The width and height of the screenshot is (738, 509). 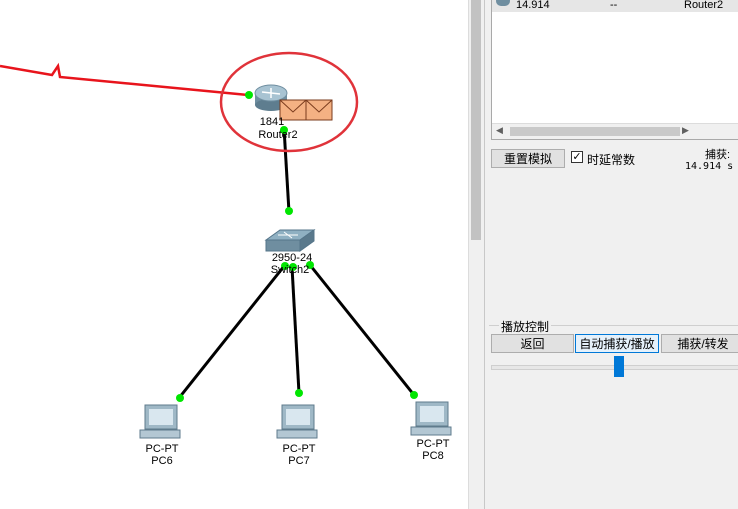 What do you see at coordinates (699, 343) in the screenshot?
I see `capture-forward-button: 捕获/转发` at bounding box center [699, 343].